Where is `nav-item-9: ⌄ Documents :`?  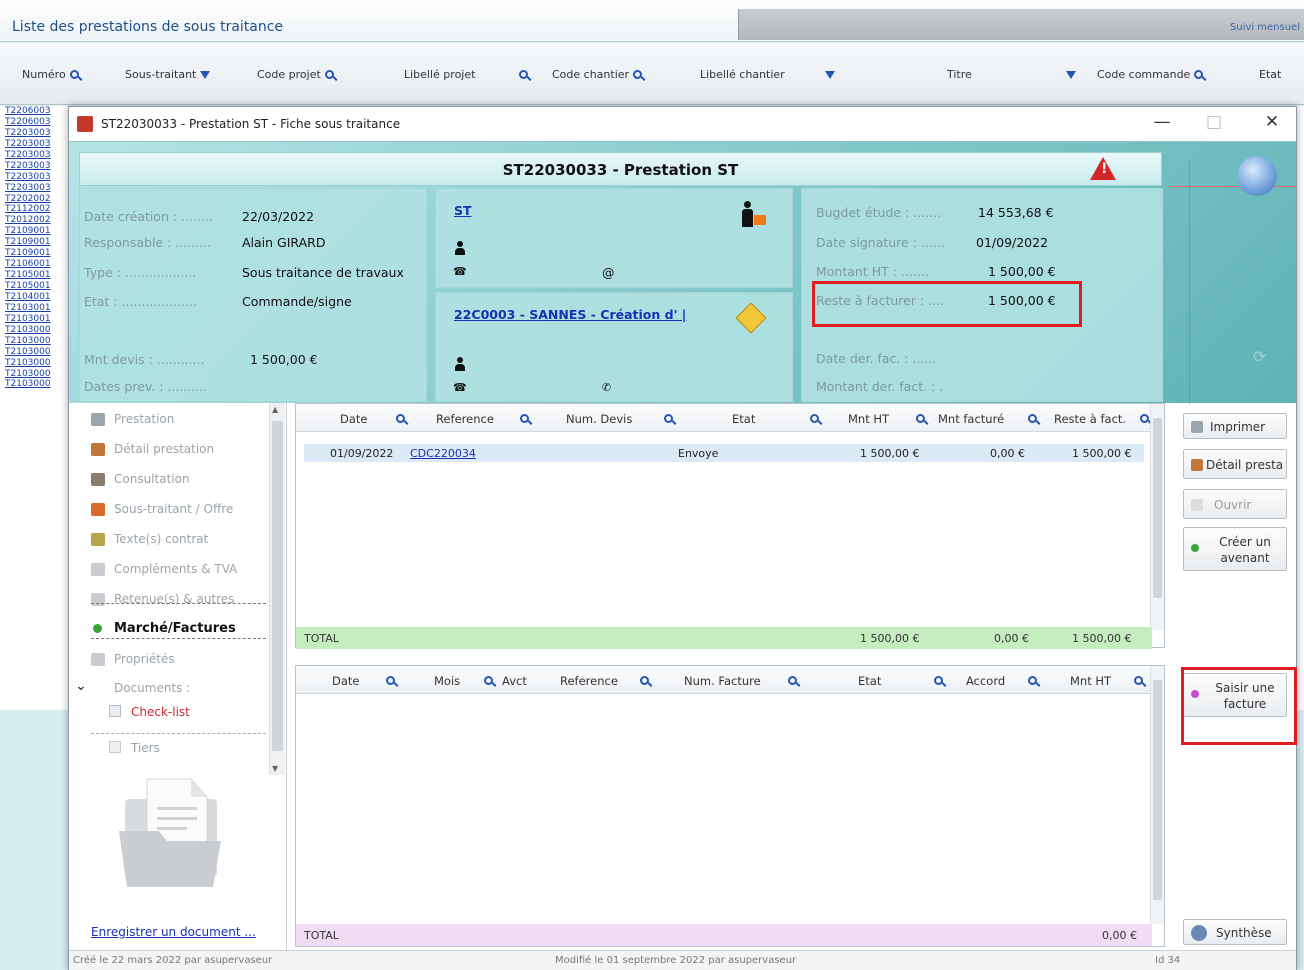 nav-item-9: ⌄ Documents : is located at coordinates (169, 689).